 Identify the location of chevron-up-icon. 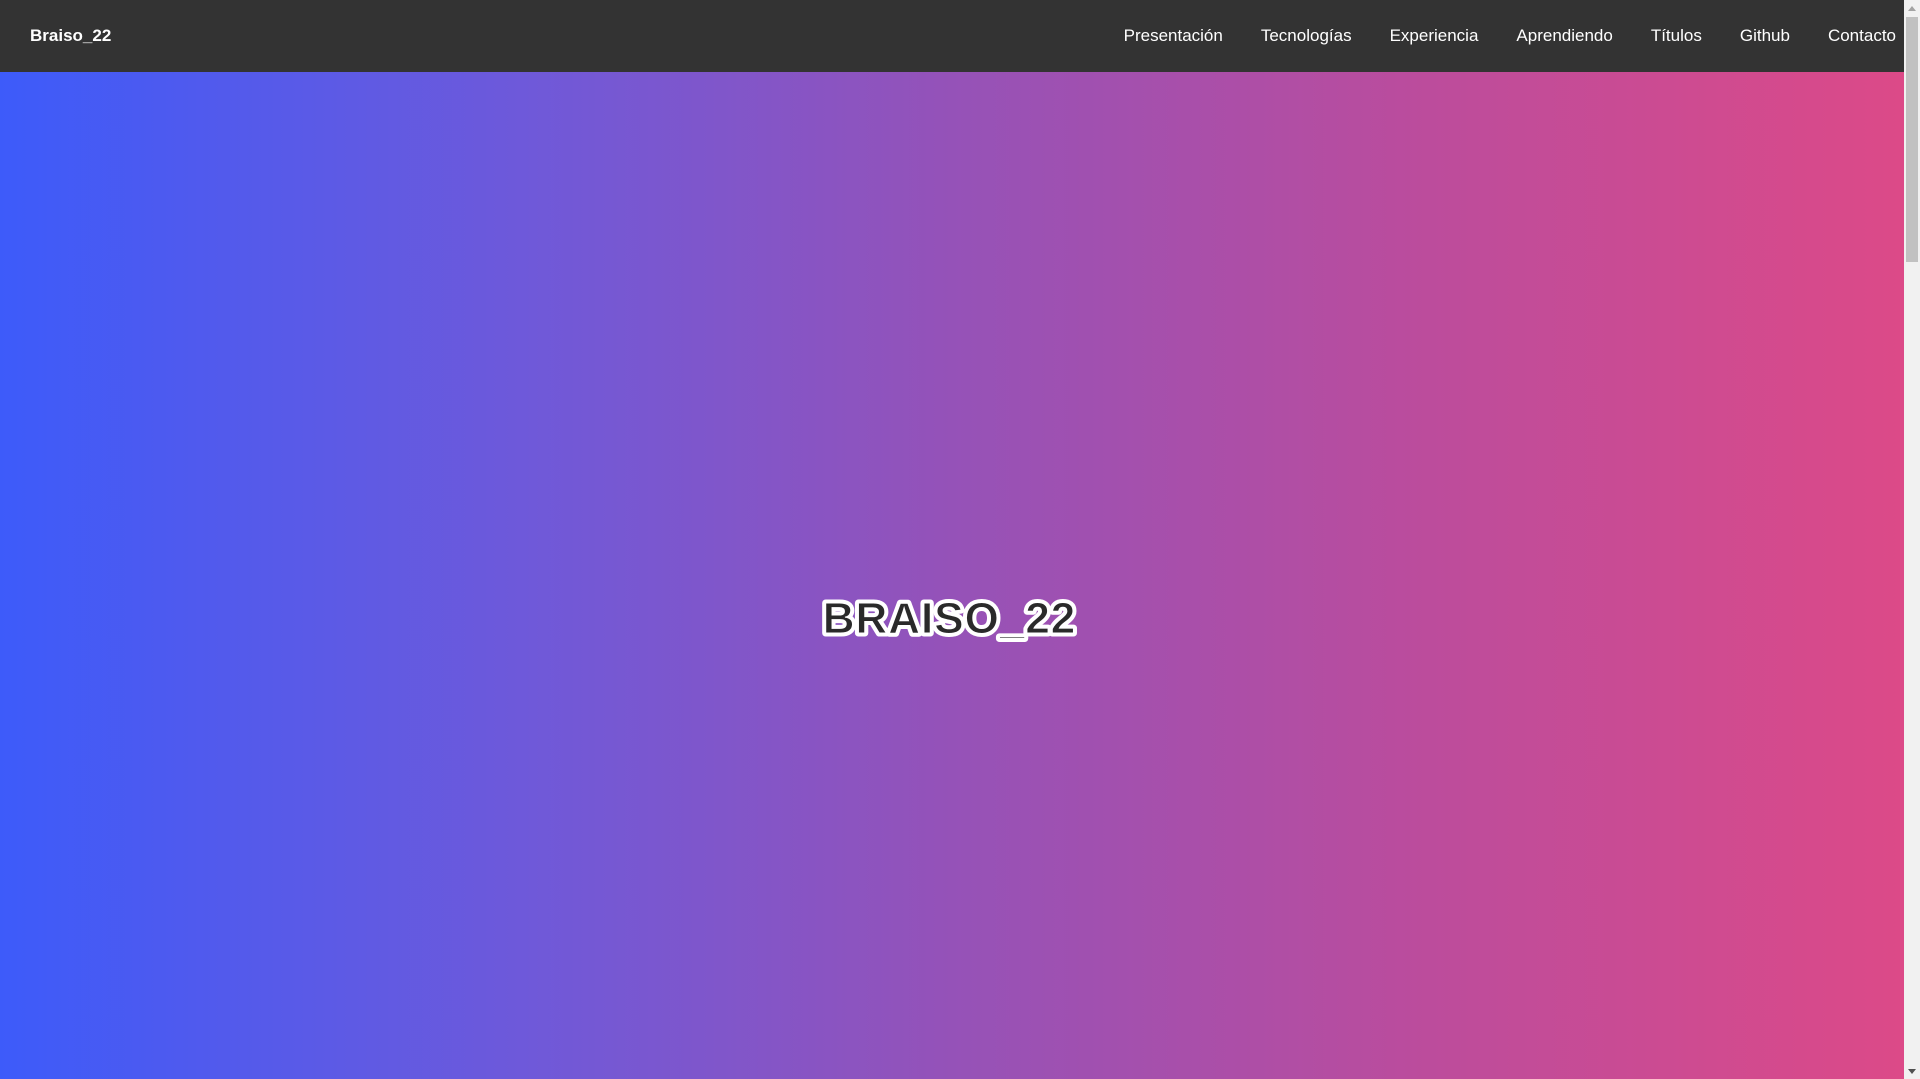
(1912, 8).